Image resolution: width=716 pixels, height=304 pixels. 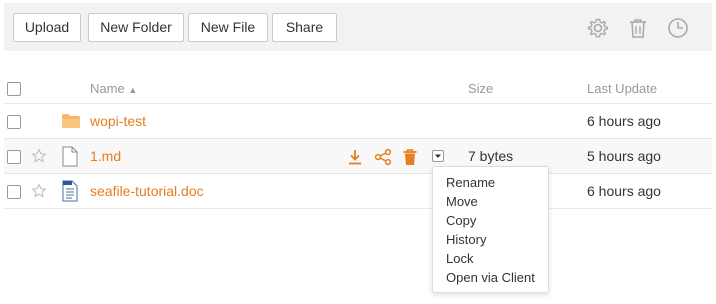 I want to click on menu-item-copy: Copy, so click(x=490, y=220).